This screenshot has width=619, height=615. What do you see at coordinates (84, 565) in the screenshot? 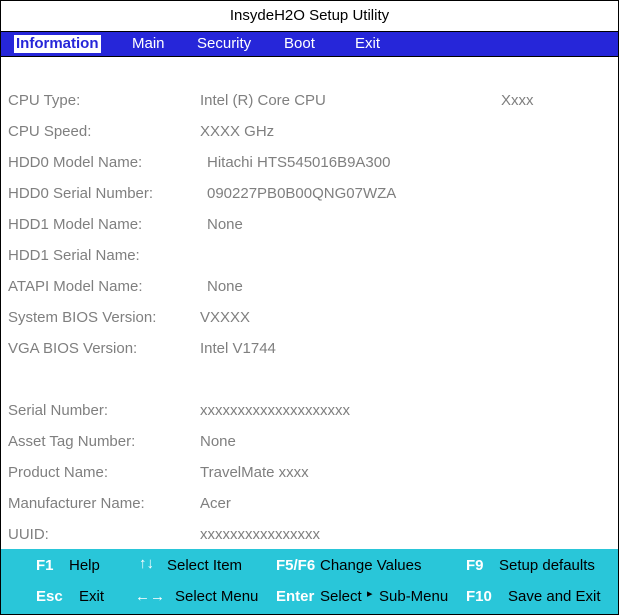
I see `f1-action: Help` at bounding box center [84, 565].